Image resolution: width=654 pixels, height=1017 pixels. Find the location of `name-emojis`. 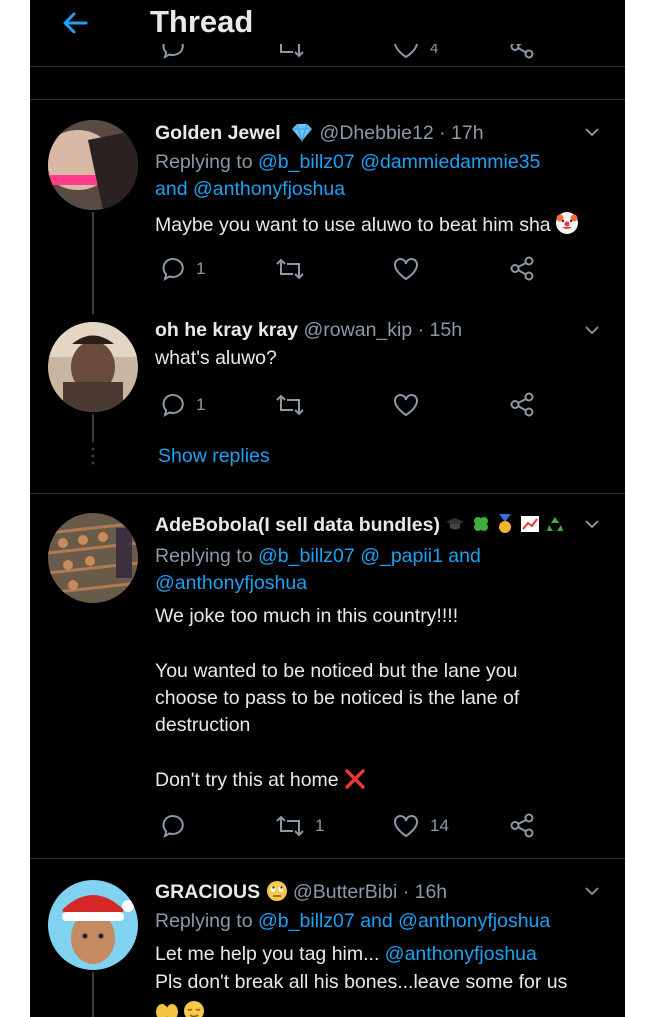

name-emojis is located at coordinates (505, 525).